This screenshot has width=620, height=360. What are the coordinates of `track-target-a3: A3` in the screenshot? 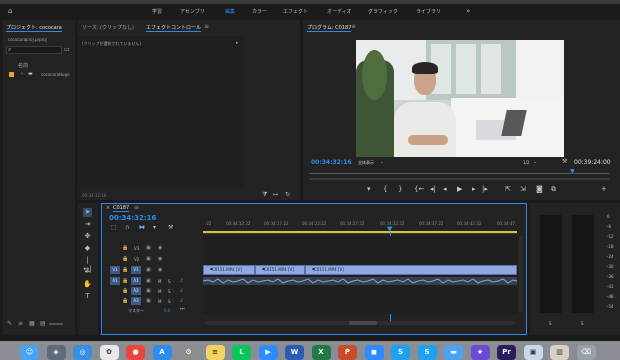 It's located at (136, 301).